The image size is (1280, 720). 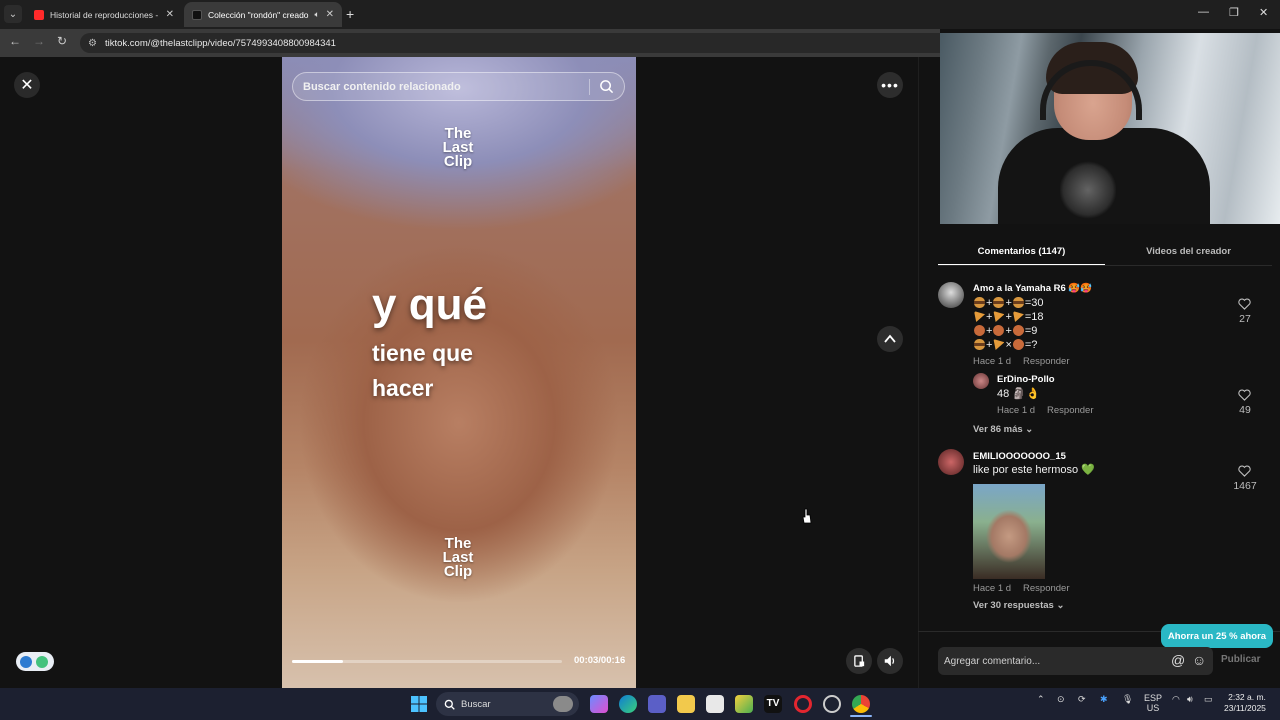 I want to click on comment-line: =18, so click(x=1034, y=317).